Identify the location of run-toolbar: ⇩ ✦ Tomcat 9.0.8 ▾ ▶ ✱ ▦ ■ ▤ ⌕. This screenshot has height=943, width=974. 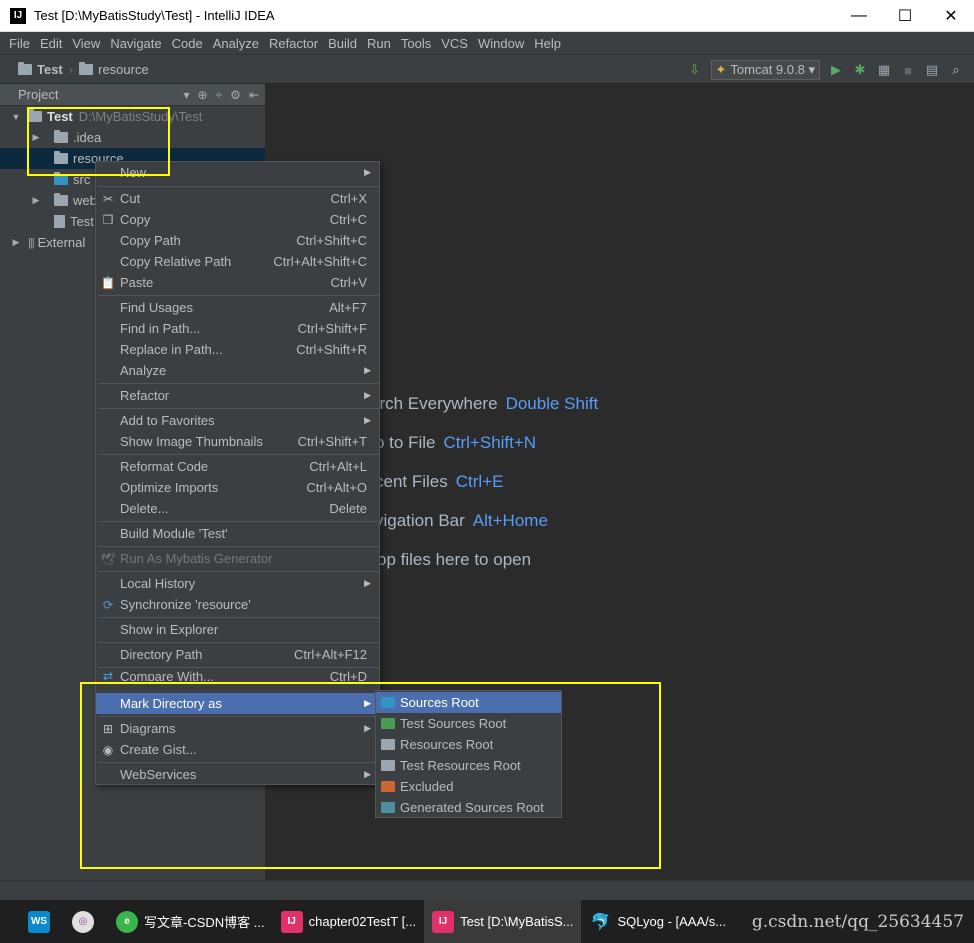
(830, 70).